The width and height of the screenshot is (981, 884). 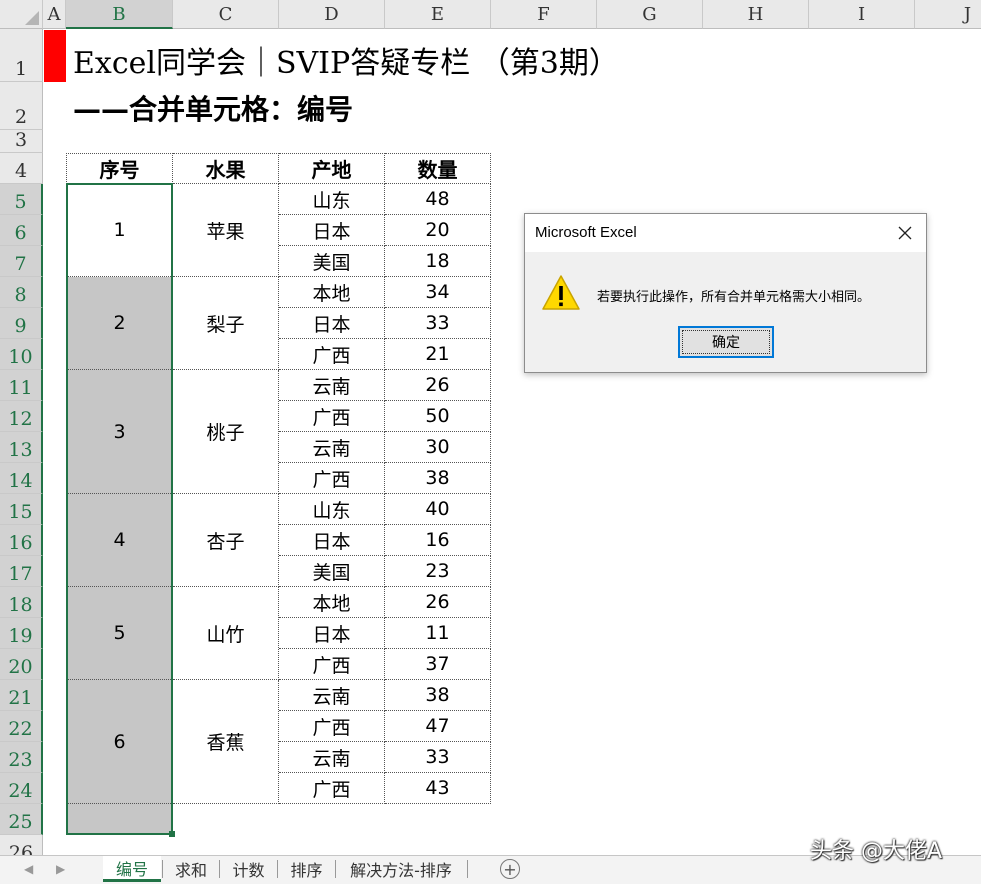 I want to click on ok-button: 确定, so click(x=726, y=342).